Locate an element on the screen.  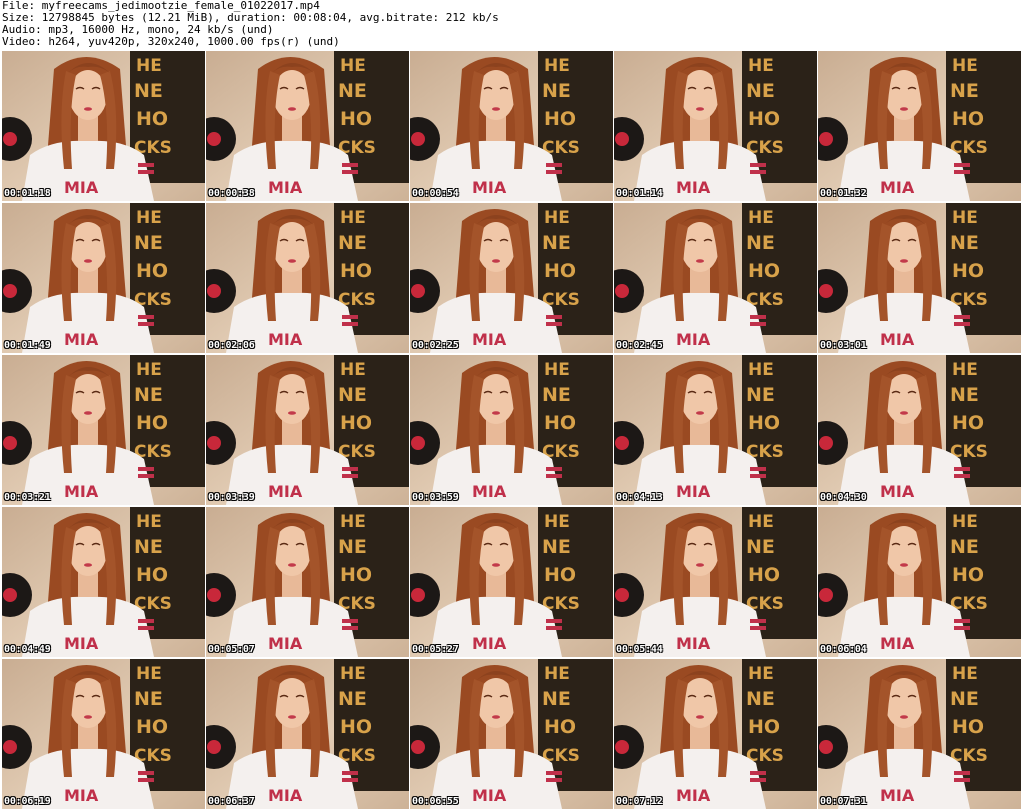
video-frame-thumbnail: HE NE HO CKS MIA 00:05:07 is located at coordinates (307, 582).